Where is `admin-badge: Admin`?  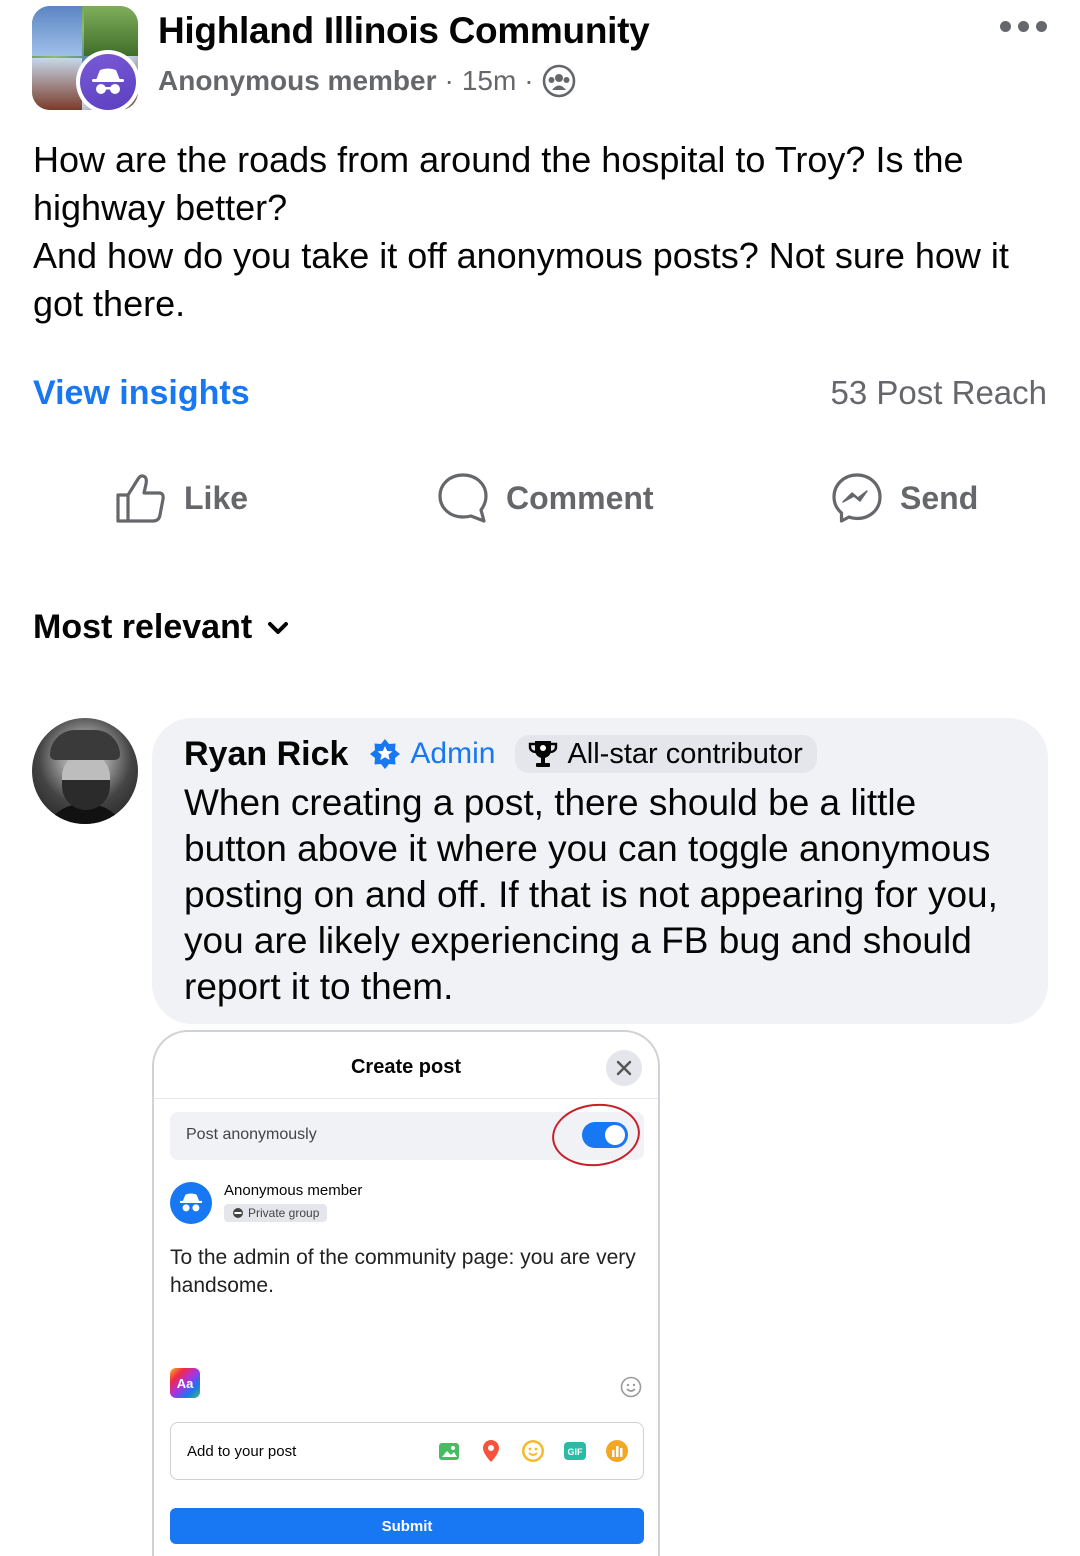
admin-badge: Admin is located at coordinates (431, 754).